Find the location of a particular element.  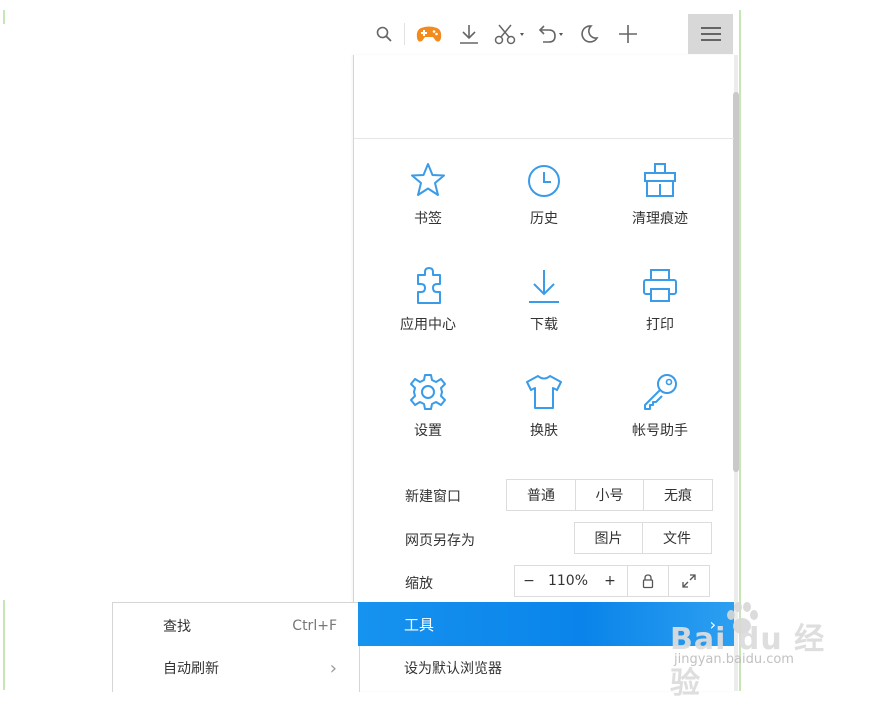

tools-label: 工具 is located at coordinates (419, 624).